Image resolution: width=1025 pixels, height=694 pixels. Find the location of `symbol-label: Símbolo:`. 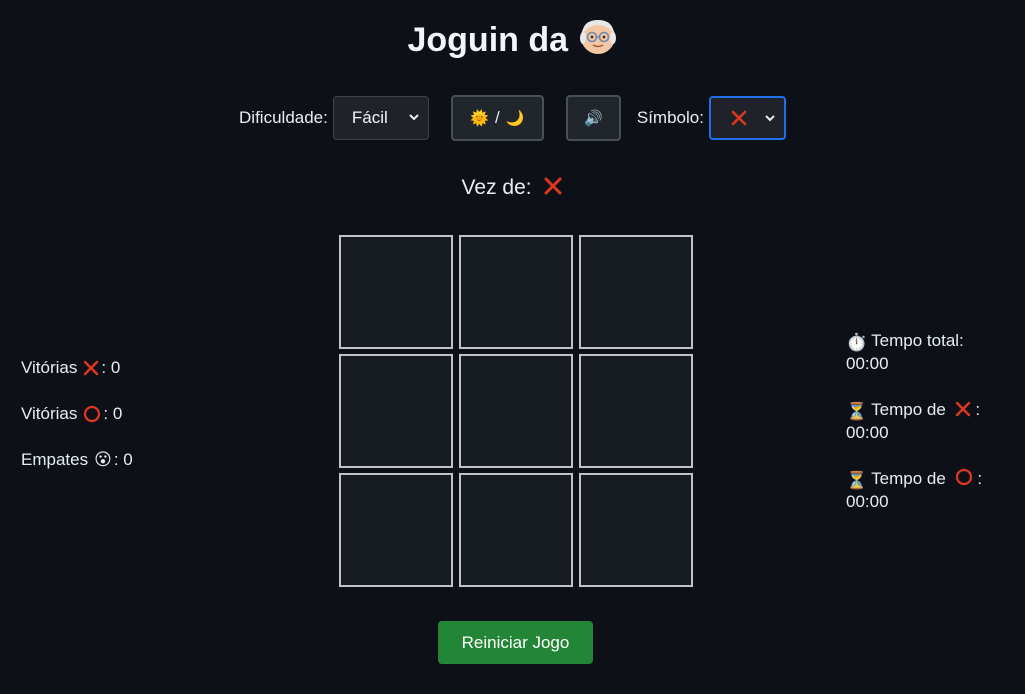

symbol-label: Símbolo: is located at coordinates (670, 117).